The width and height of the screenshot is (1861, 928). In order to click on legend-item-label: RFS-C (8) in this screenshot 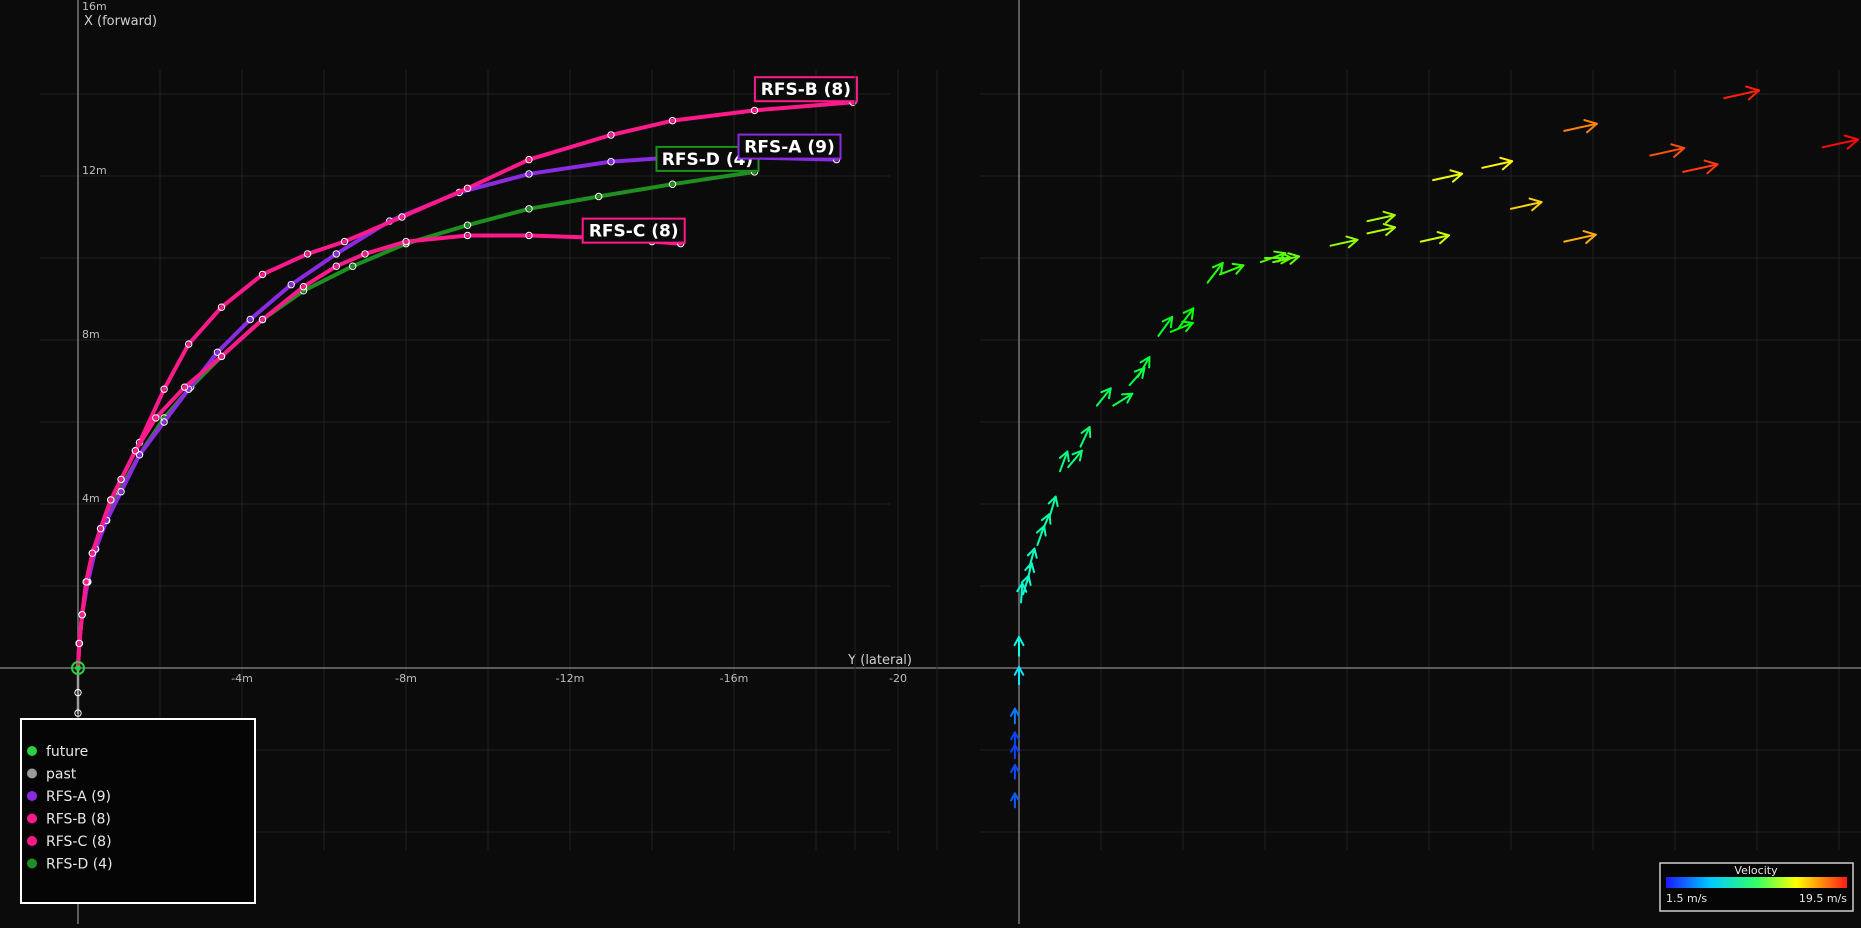, I will do `click(79, 842)`.